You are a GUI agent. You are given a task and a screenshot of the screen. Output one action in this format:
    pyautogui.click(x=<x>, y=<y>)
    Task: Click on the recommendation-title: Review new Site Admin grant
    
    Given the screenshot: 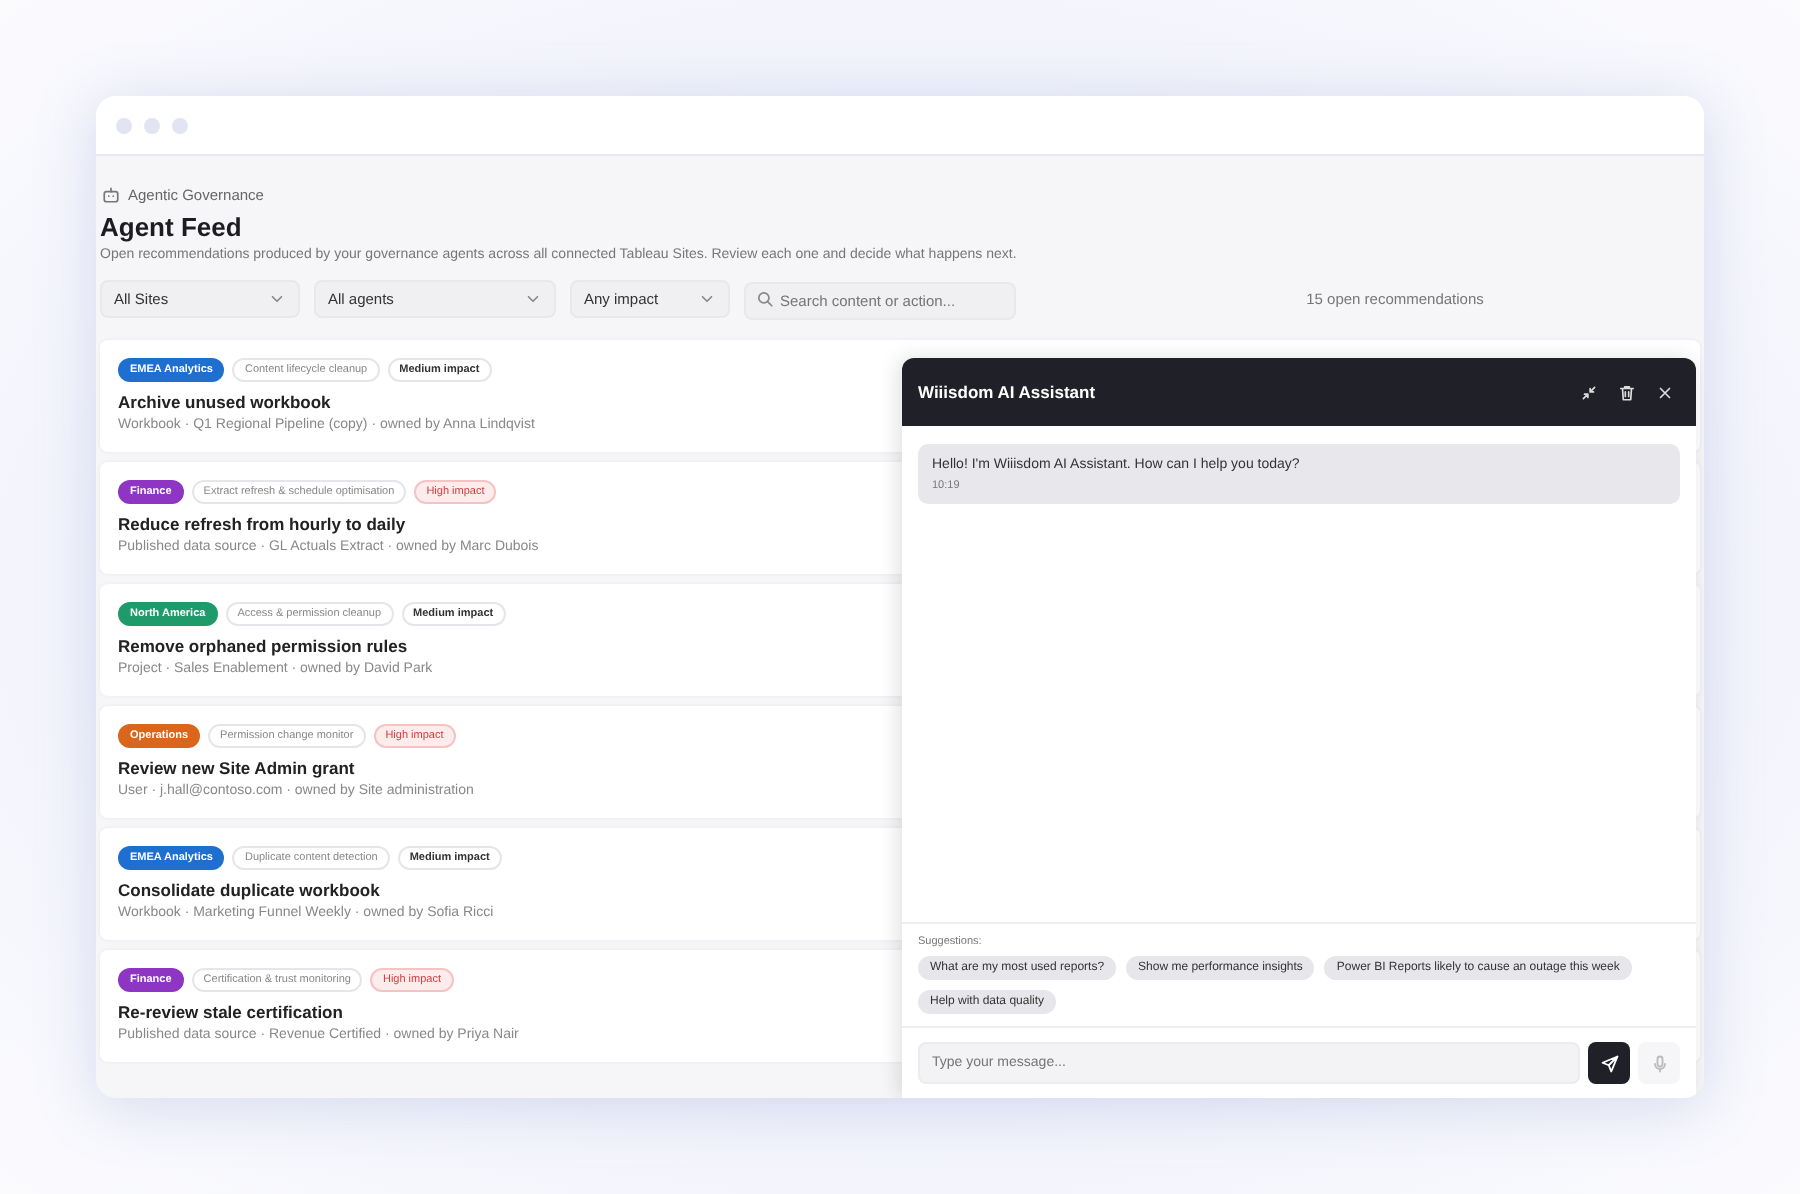 What is the action you would take?
    pyautogui.click(x=237, y=768)
    